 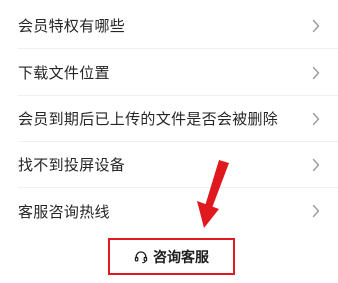 I want to click on contact-service-button: 咨询客服, so click(x=171, y=256).